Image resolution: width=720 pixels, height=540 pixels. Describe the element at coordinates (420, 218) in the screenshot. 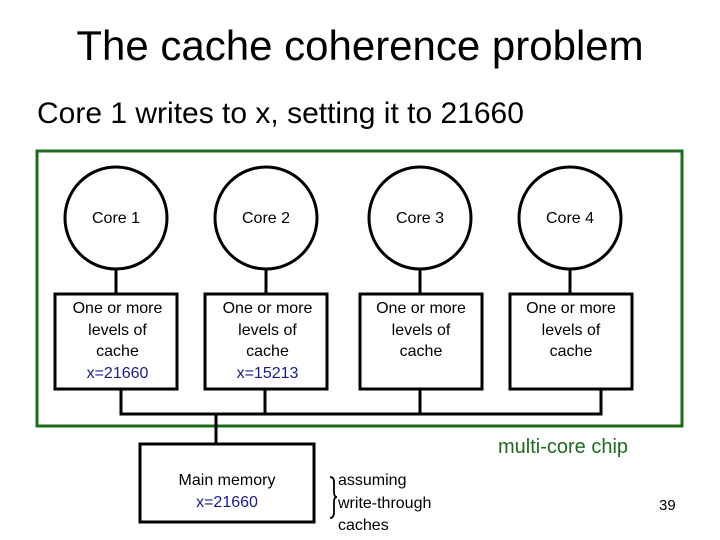

I see `core-3-label: Core 3` at that location.